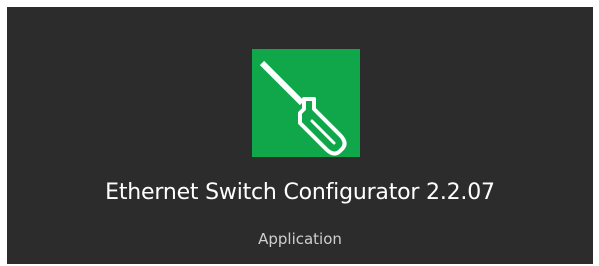 The height and width of the screenshot is (266, 599). I want to click on app-name: Ethernet Switch Configurator 2.2.07, so click(300, 192).